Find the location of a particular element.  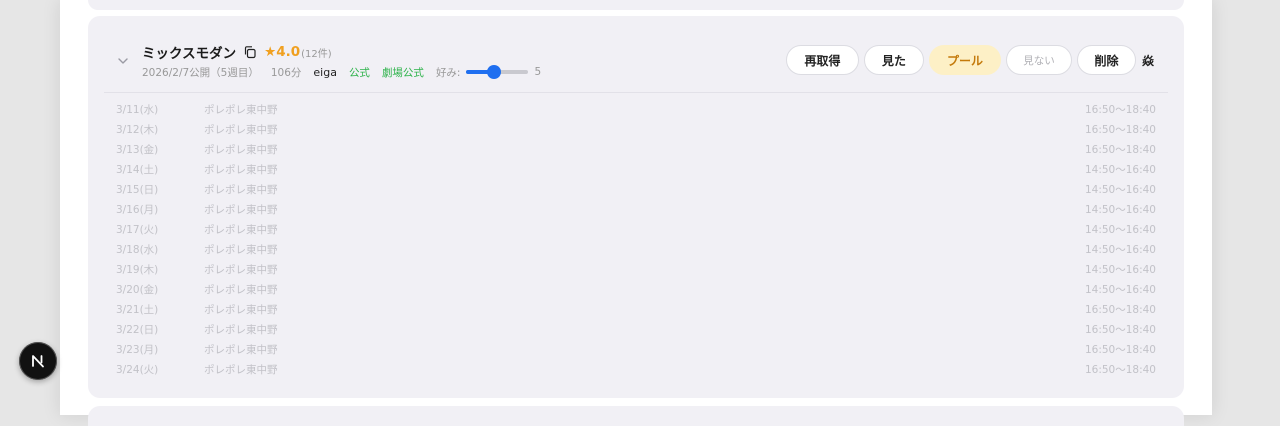

showtime-row: 3/17(火) ポレポレ東中野 14:50〜16:40 is located at coordinates (636, 228).